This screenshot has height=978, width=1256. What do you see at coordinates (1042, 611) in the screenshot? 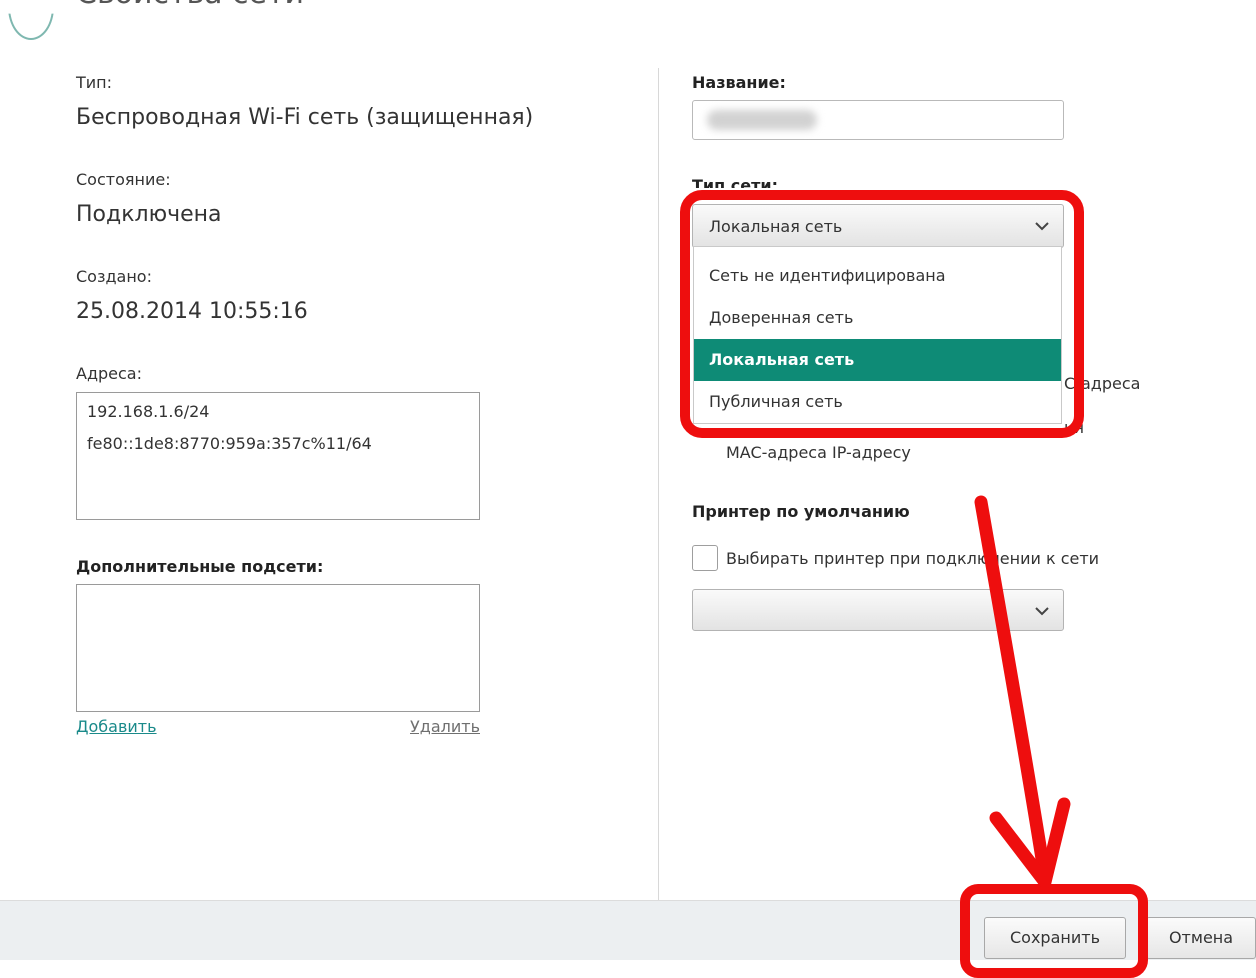
I see `chevron-down-icon` at bounding box center [1042, 611].